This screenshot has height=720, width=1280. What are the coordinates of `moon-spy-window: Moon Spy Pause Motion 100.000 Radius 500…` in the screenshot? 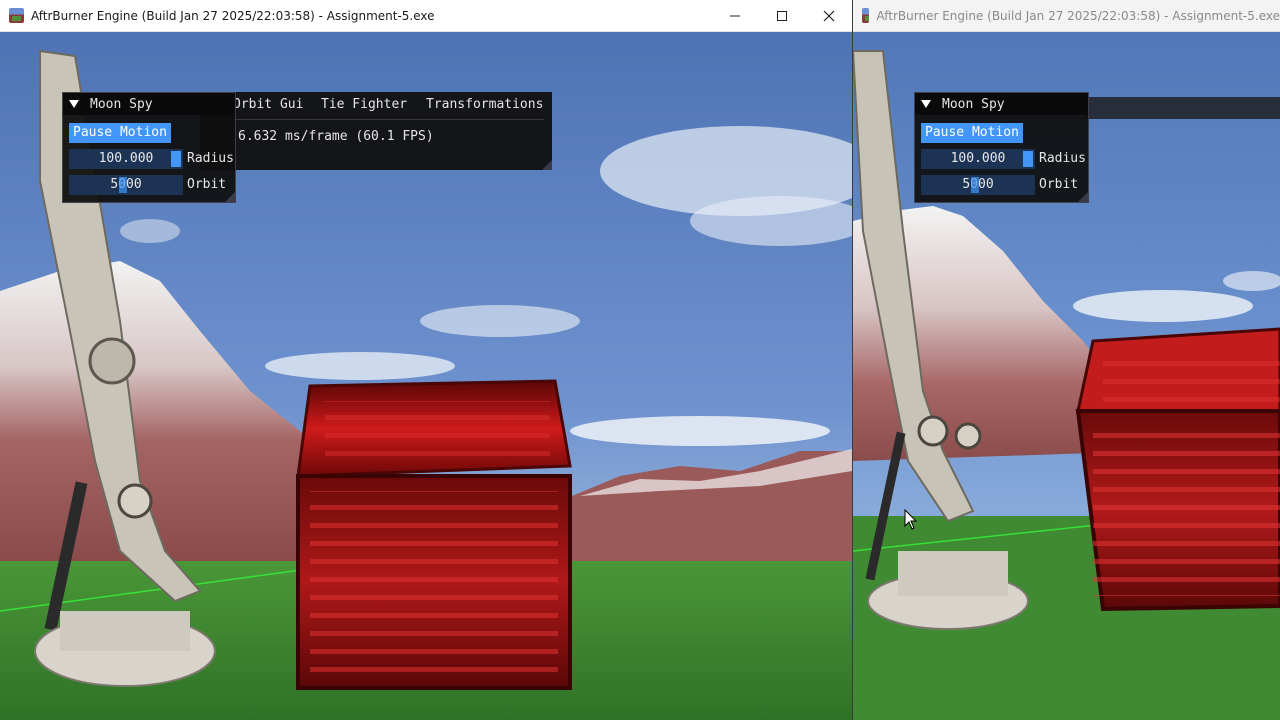 It's located at (149, 147).